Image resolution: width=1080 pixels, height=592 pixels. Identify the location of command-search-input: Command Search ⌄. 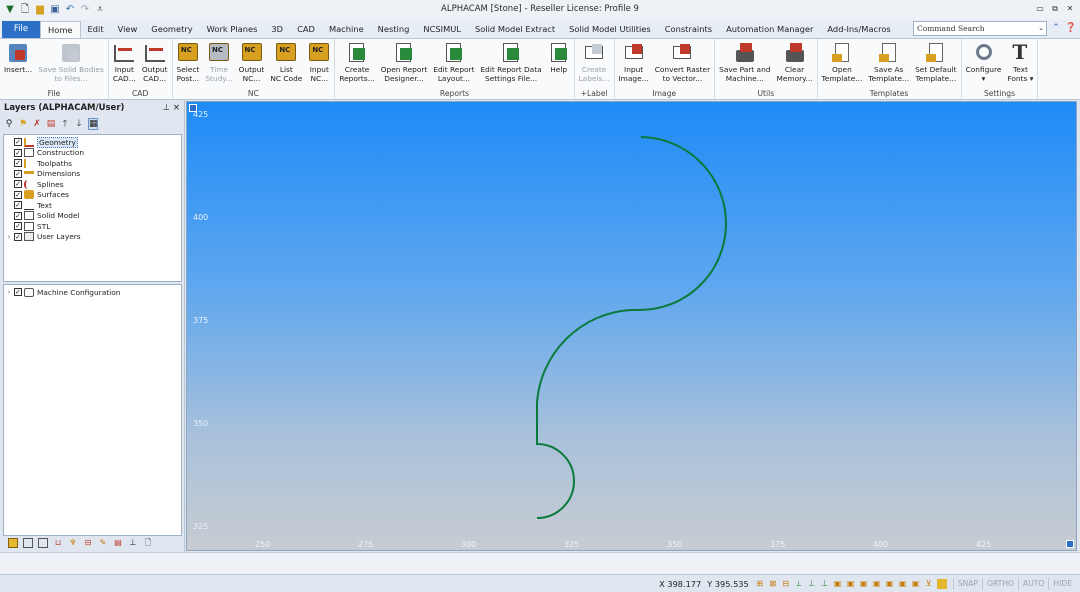
(980, 28).